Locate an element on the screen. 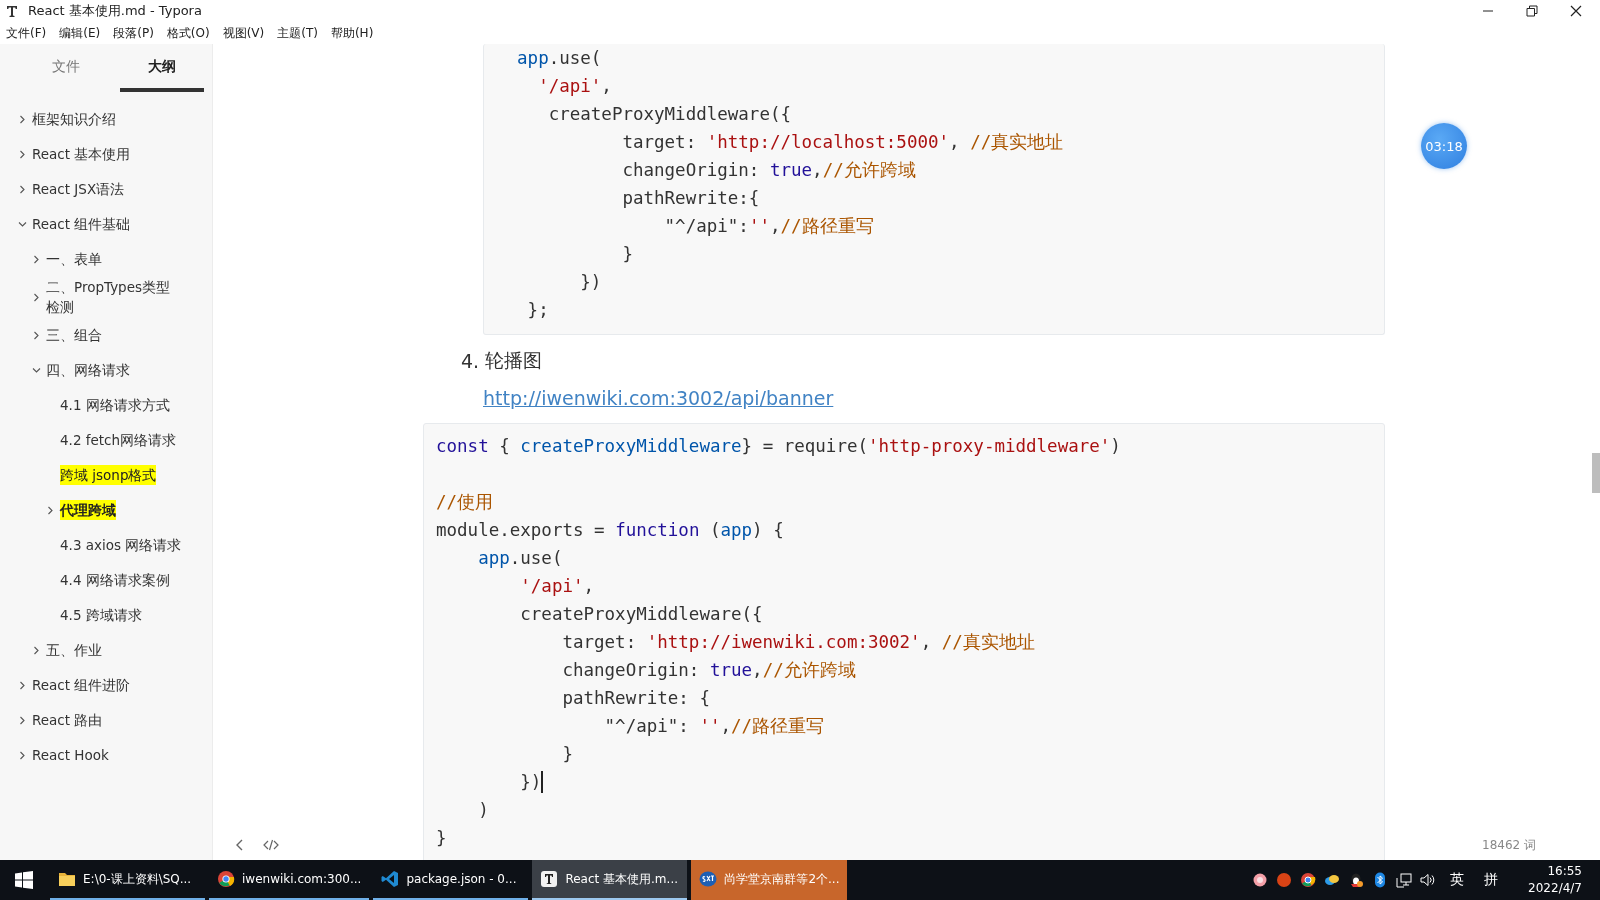  code-line: "^/api": '',//路径重写 is located at coordinates (714, 726).